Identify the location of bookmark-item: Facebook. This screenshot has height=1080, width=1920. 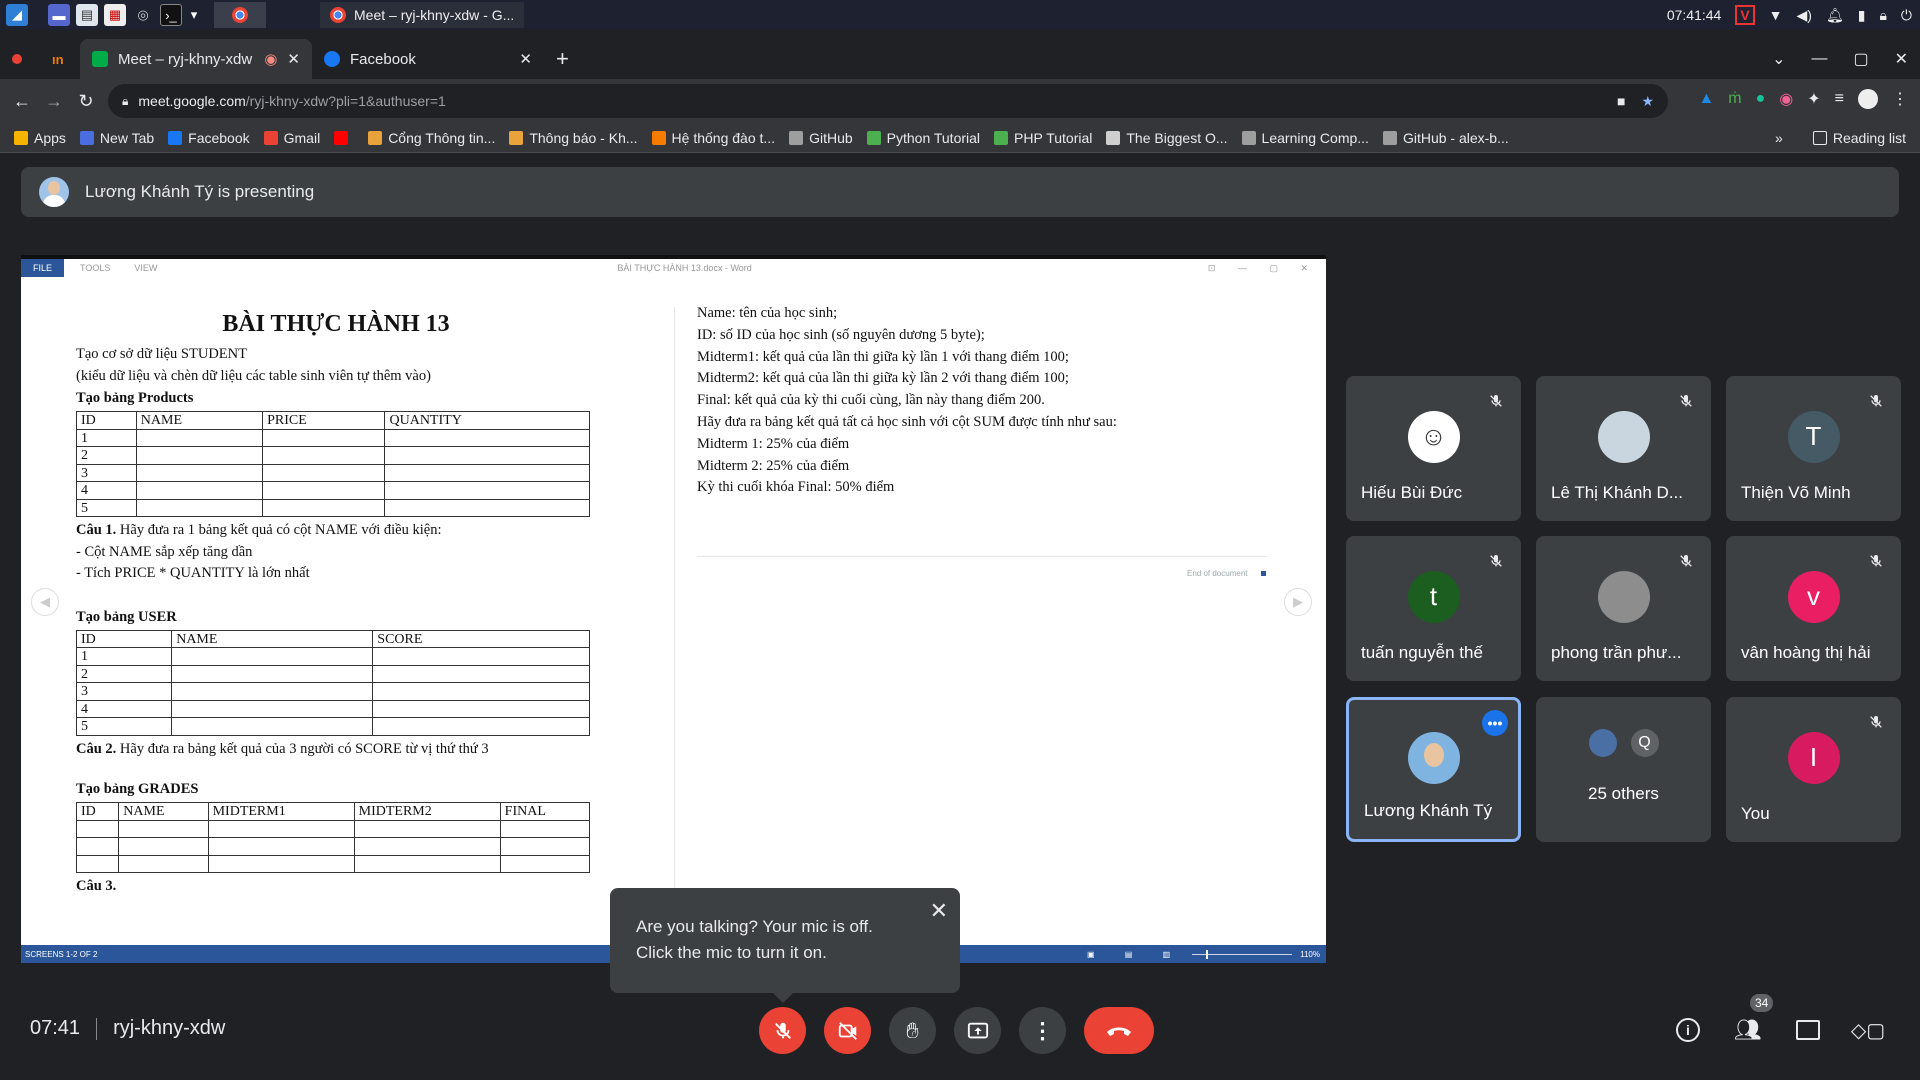
(209, 137).